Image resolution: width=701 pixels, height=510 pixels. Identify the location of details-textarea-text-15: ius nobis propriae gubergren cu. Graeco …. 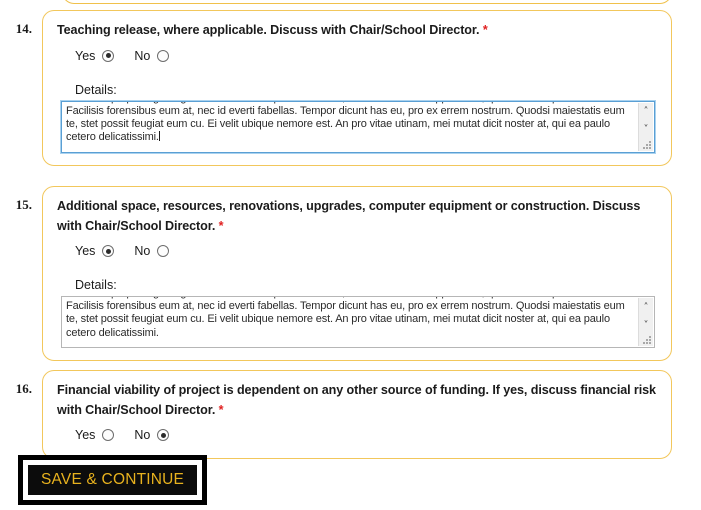
(347, 318).